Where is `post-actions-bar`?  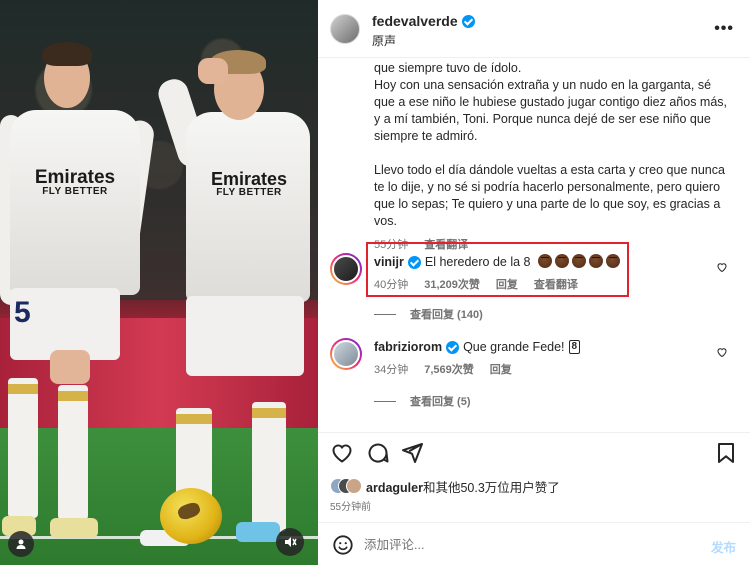 post-actions-bar is located at coordinates (534, 453).